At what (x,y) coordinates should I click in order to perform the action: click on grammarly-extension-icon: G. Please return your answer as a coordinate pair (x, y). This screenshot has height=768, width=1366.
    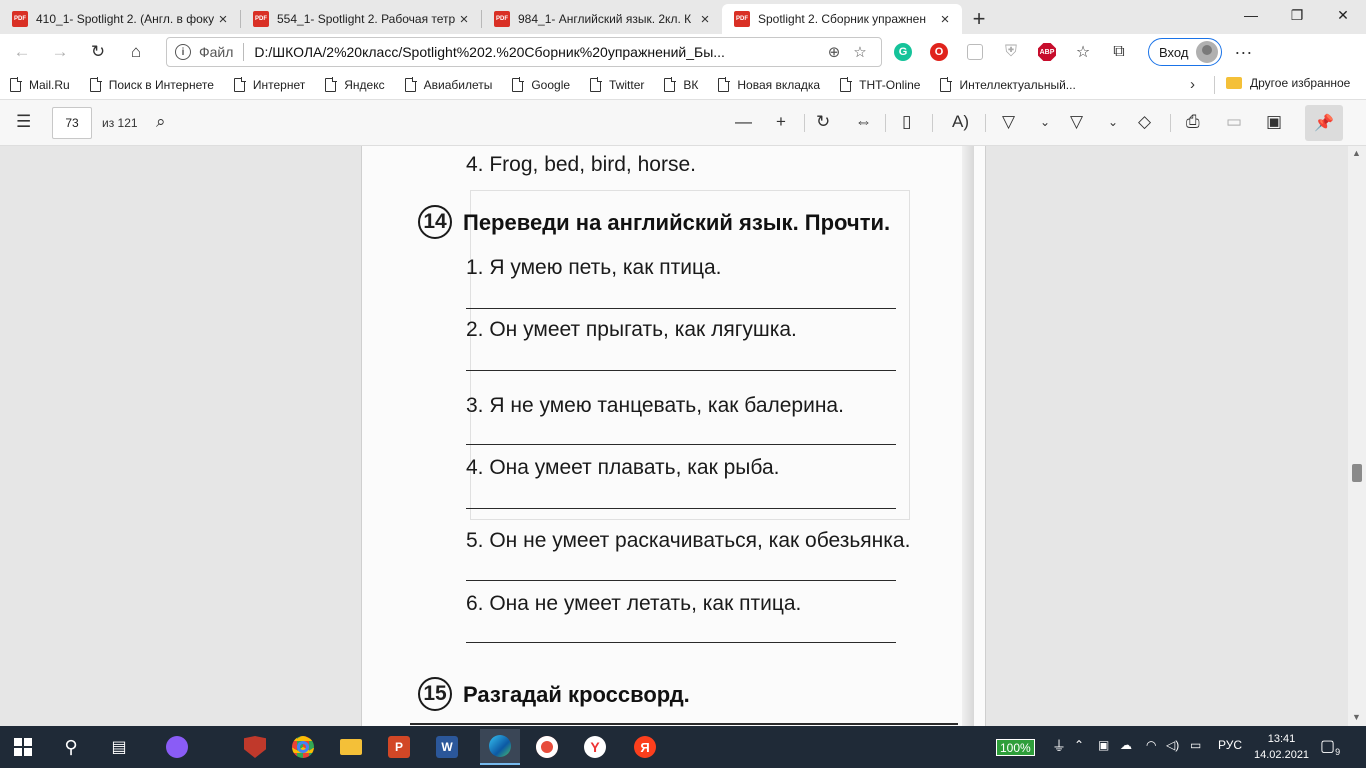
    Looking at the image, I should click on (903, 52).